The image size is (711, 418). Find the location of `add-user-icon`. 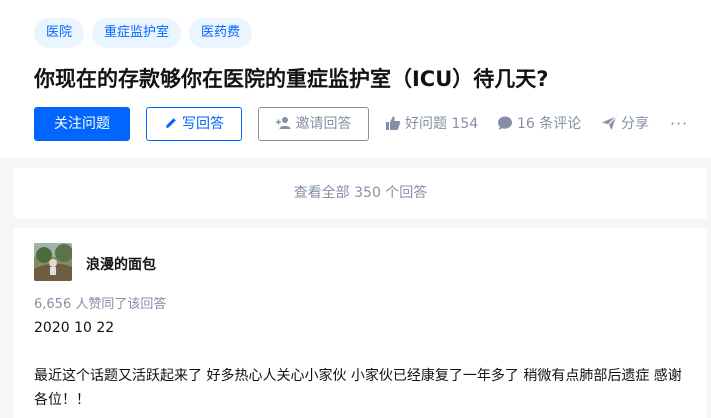

add-user-icon is located at coordinates (285, 124).